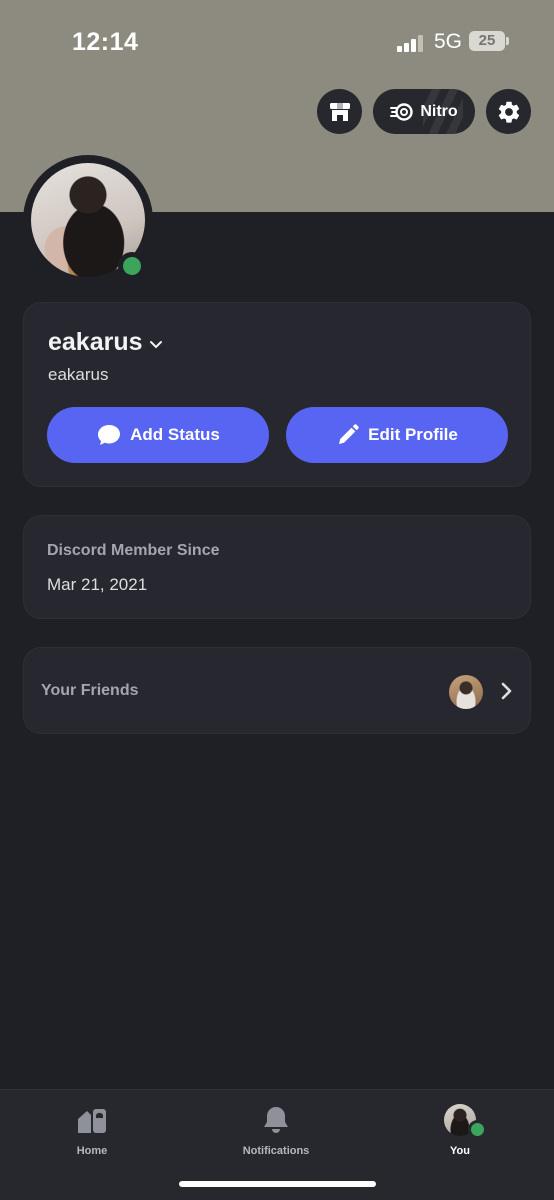 The width and height of the screenshot is (554, 1200). I want to click on pencil-icon, so click(349, 434).